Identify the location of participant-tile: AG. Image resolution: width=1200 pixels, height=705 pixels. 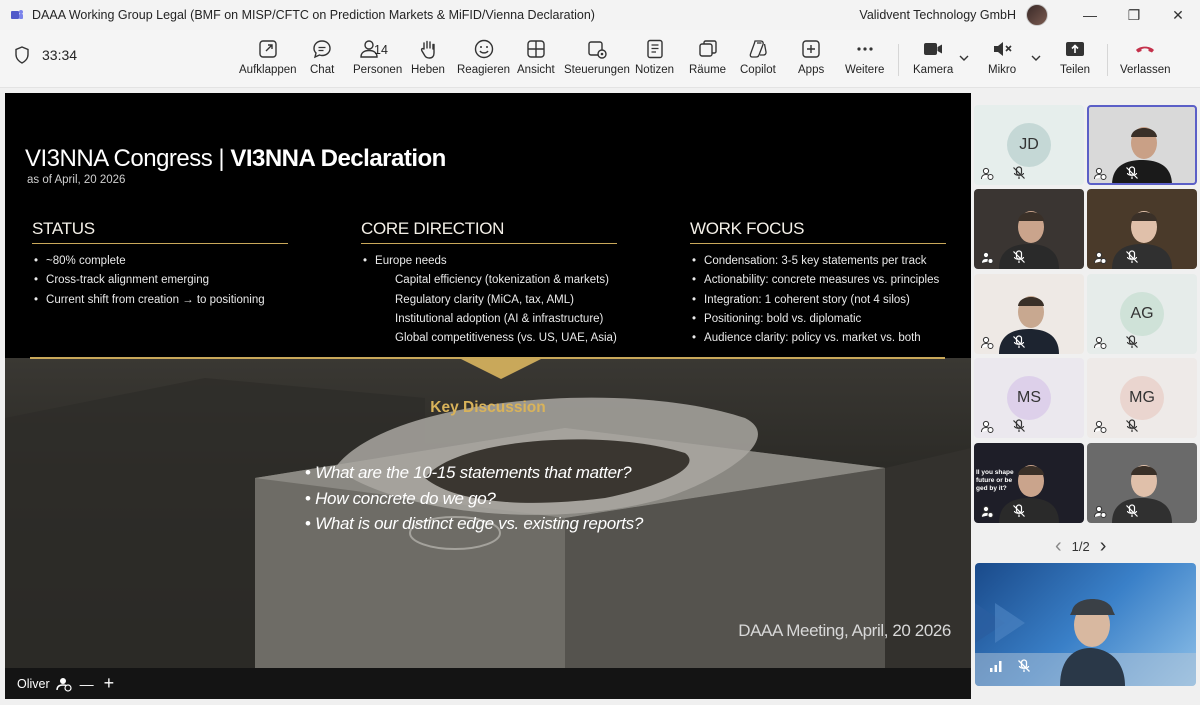
(1142, 314).